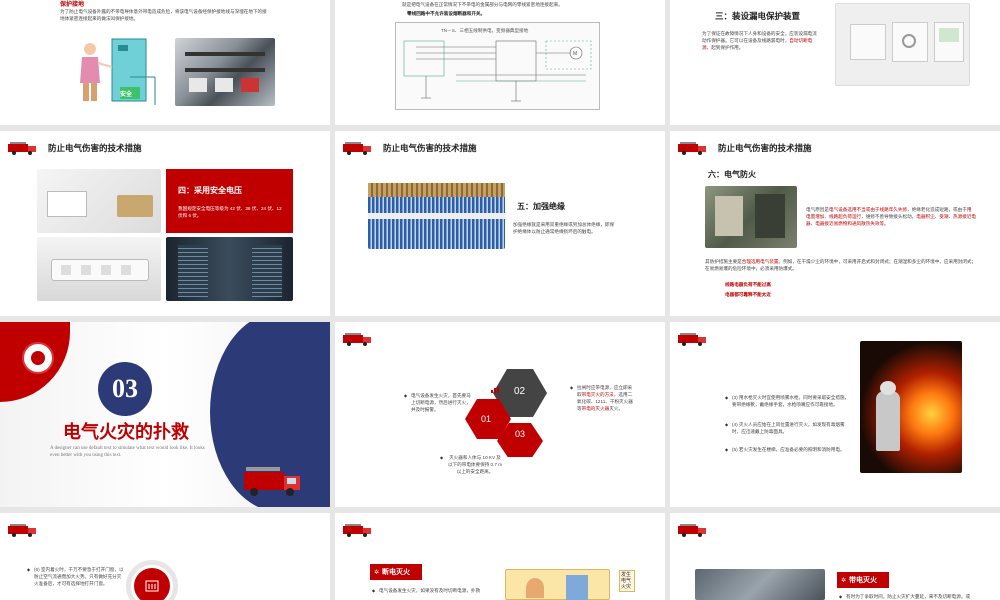 Image resolution: width=1000 pixels, height=600 pixels. What do you see at coordinates (751, 217) in the screenshot?
I see `electrical-panel-photo` at bounding box center [751, 217].